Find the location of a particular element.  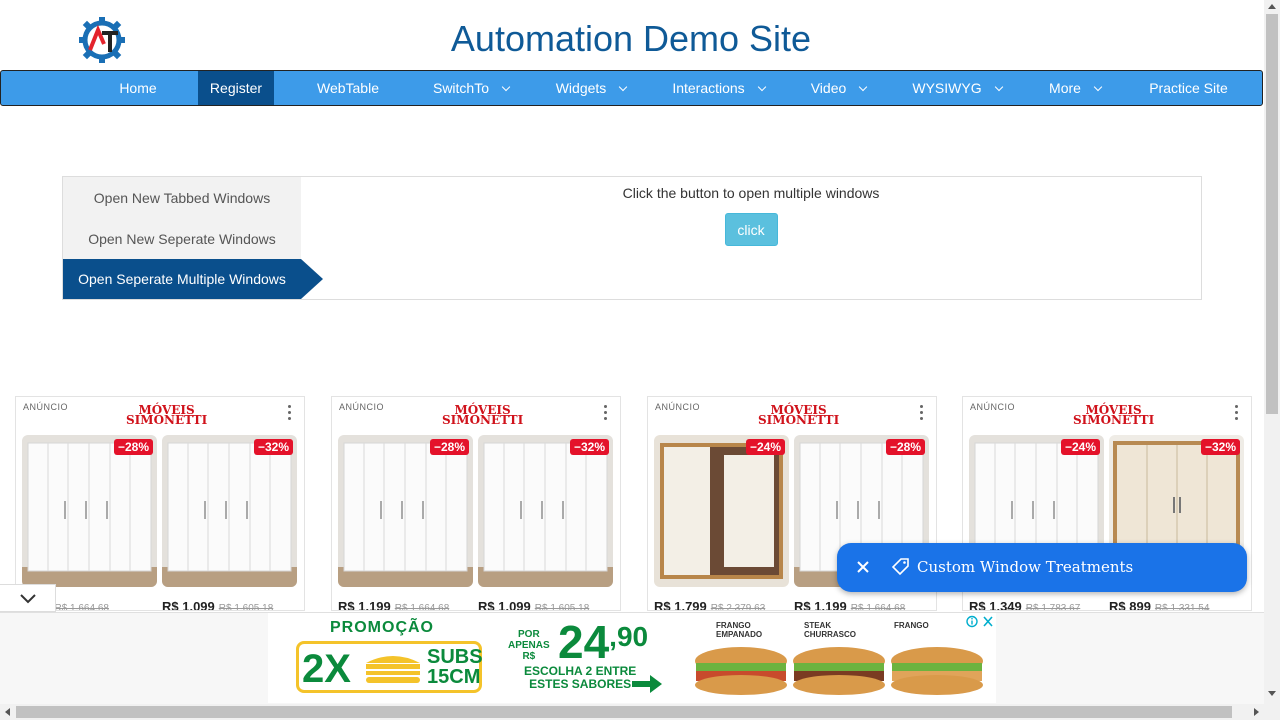

nav-webtable: WebTable is located at coordinates (348, 88).